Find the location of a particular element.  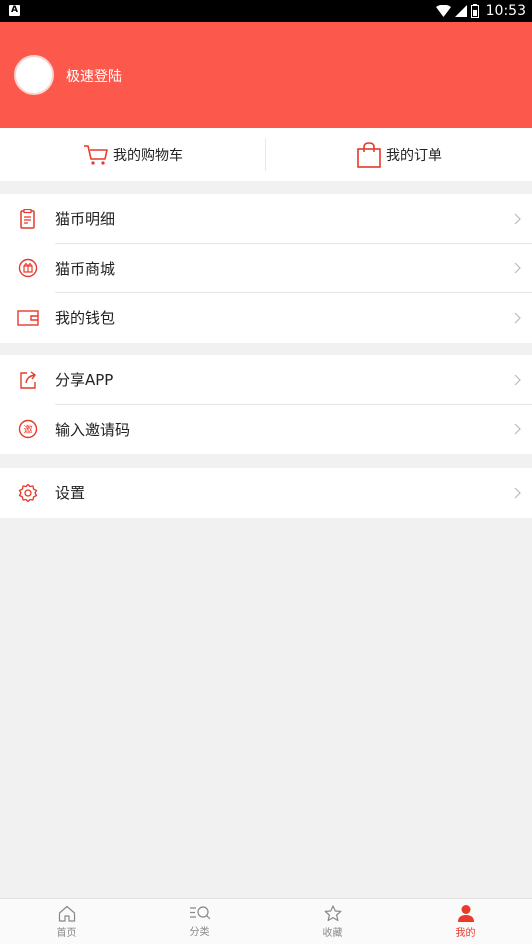

cart-icon is located at coordinates (96, 154).